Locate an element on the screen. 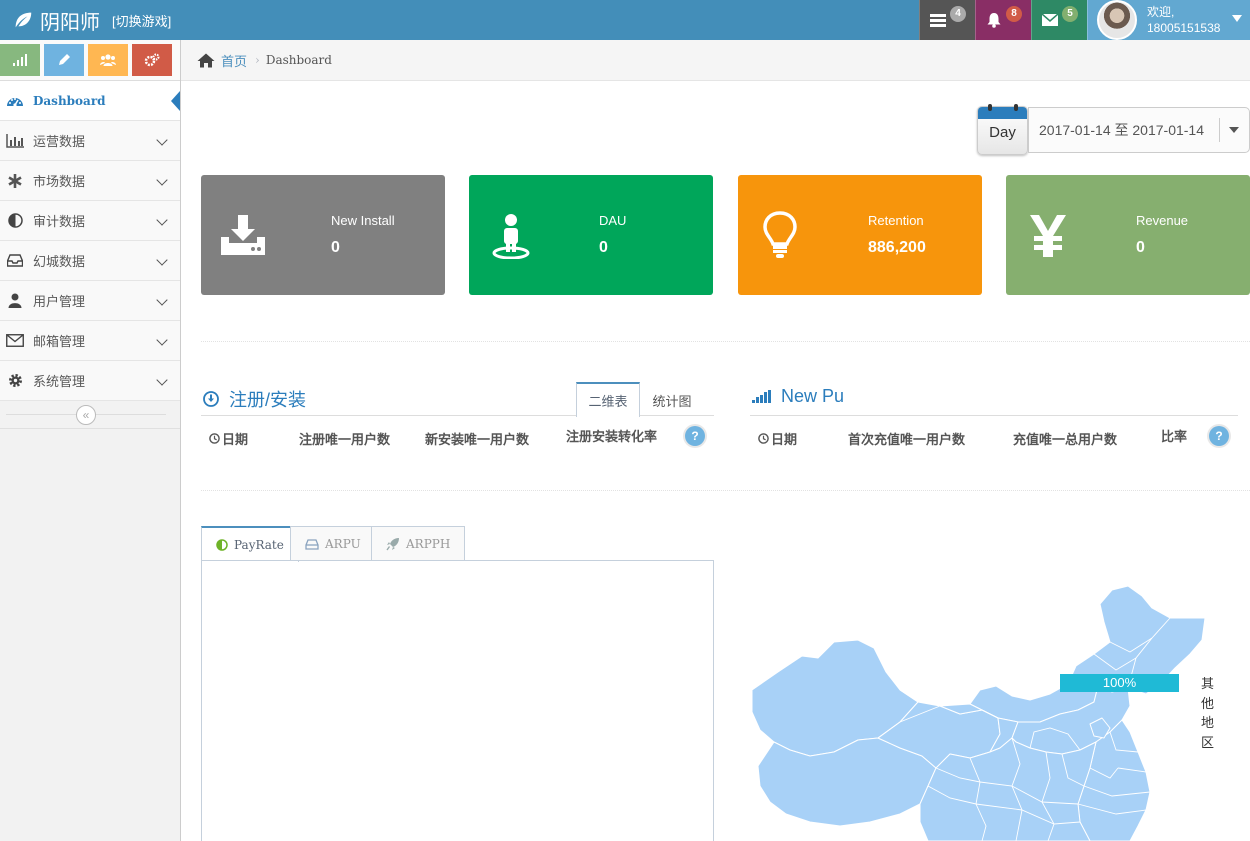 Image resolution: width=1250 pixels, height=841 pixels. sidebar-item-label: 运营数据 is located at coordinates (59, 141).